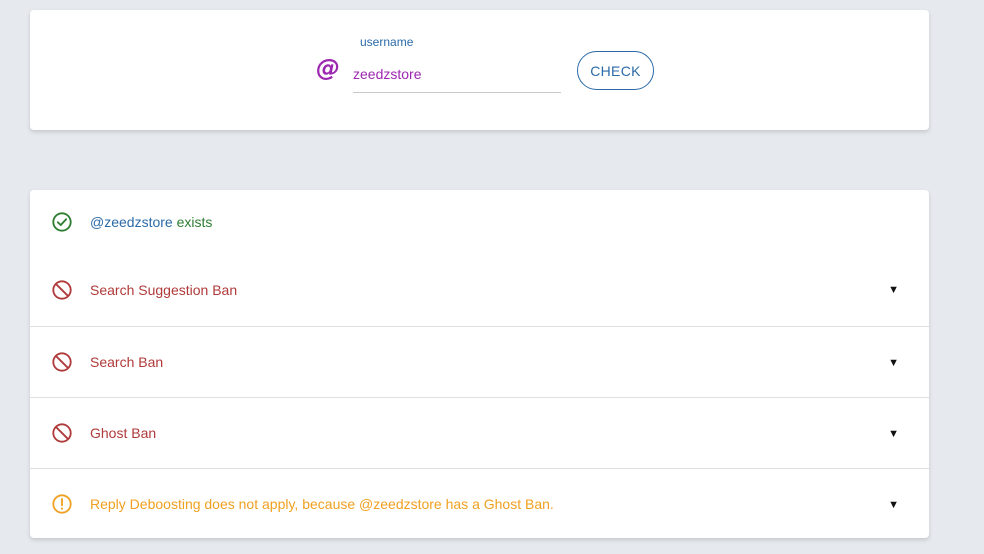 This screenshot has width=984, height=554. Describe the element at coordinates (387, 42) in the screenshot. I see `username-label: username` at that location.